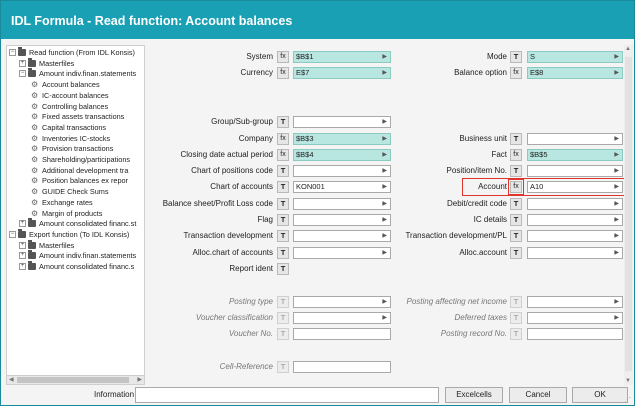 This screenshot has width=635, height=406. What do you see at coordinates (628, 381) in the screenshot?
I see `scroll-down-icon: ▼` at bounding box center [628, 381].